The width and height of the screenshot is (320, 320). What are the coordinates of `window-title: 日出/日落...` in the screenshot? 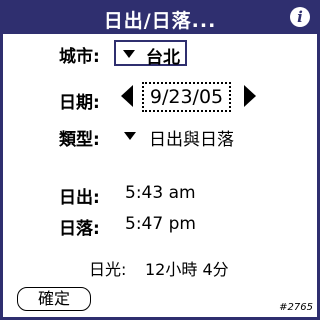 It's located at (160, 21).